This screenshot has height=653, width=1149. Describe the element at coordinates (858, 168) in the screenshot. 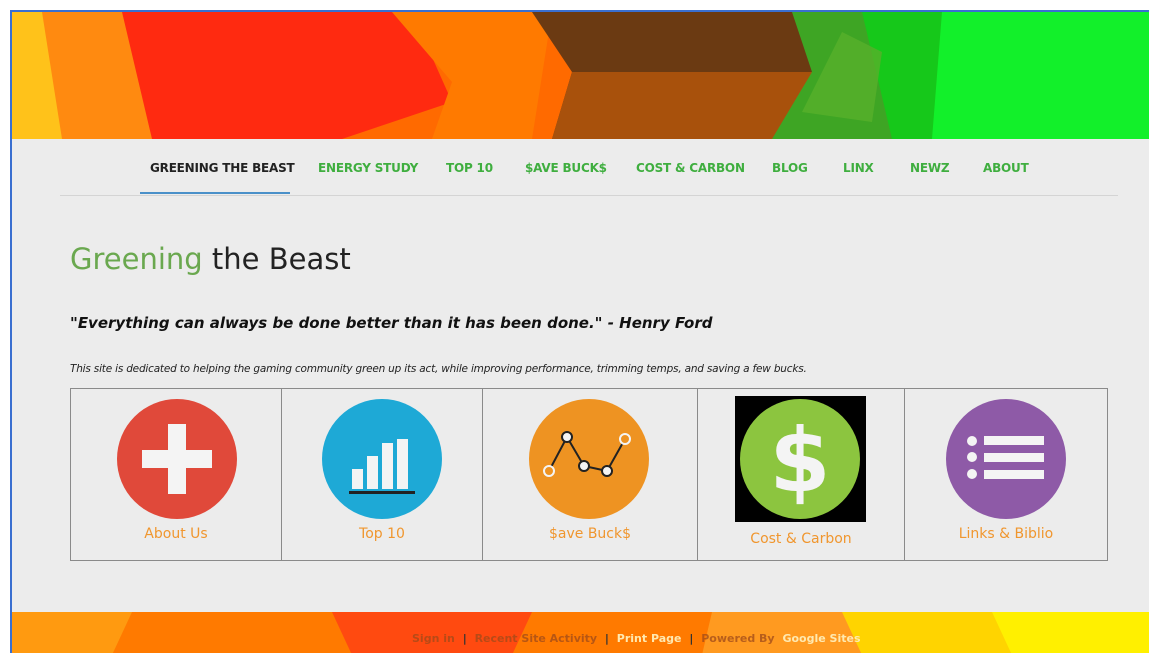

I see `nav-linx: LINX` at that location.